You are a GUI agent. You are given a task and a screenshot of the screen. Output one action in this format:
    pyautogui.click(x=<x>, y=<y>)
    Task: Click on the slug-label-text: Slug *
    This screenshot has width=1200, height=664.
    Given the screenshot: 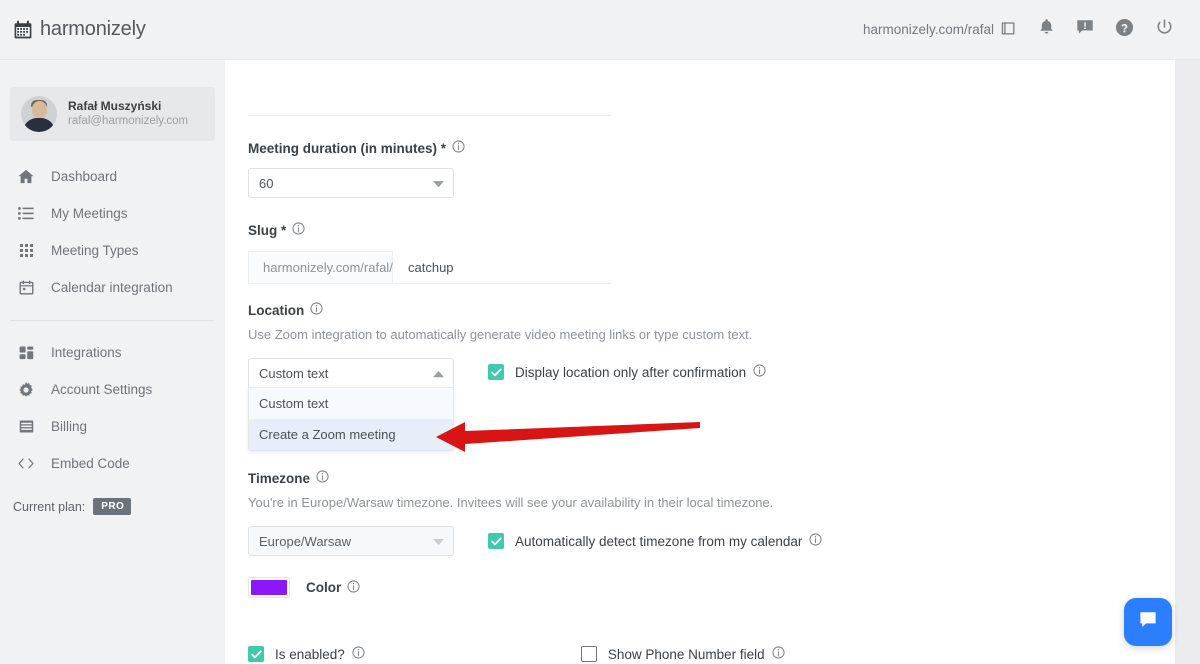 What is the action you would take?
    pyautogui.click(x=267, y=230)
    